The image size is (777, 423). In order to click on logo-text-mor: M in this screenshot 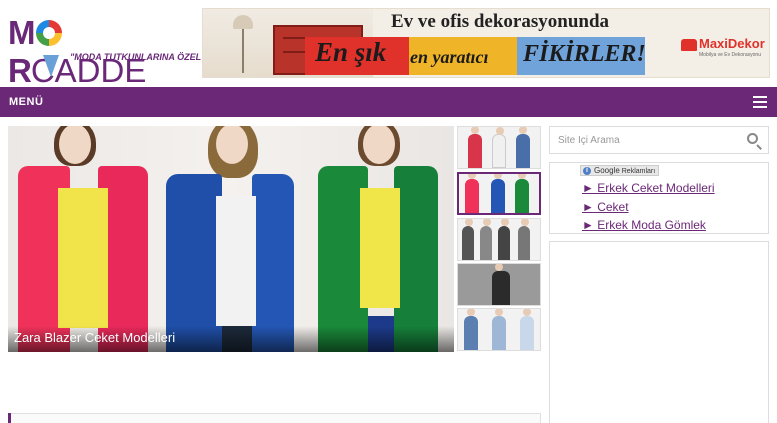, I will do `click(21, 32)`.